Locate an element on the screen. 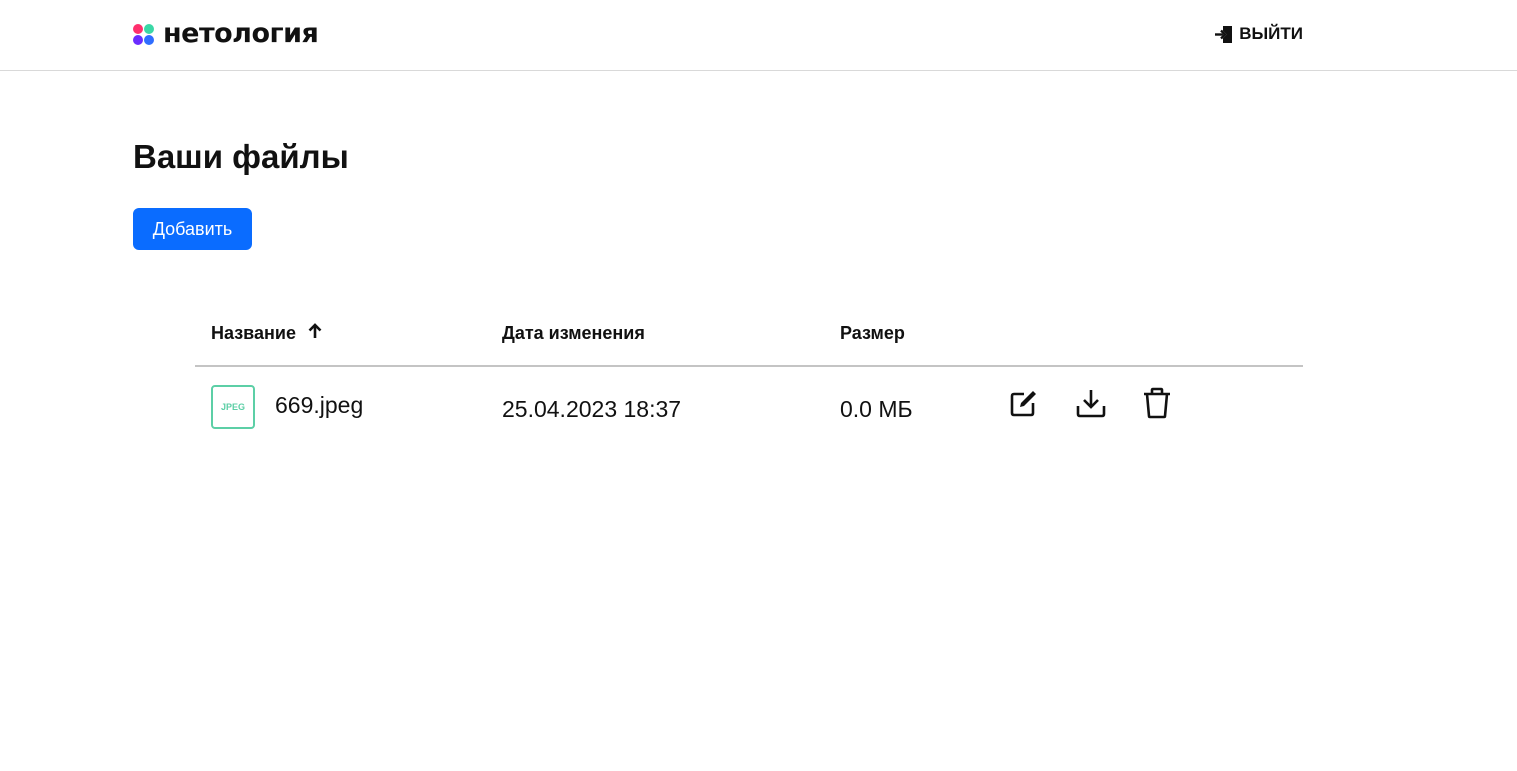 The width and height of the screenshot is (1517, 771). download-icon is located at coordinates (1091, 405).